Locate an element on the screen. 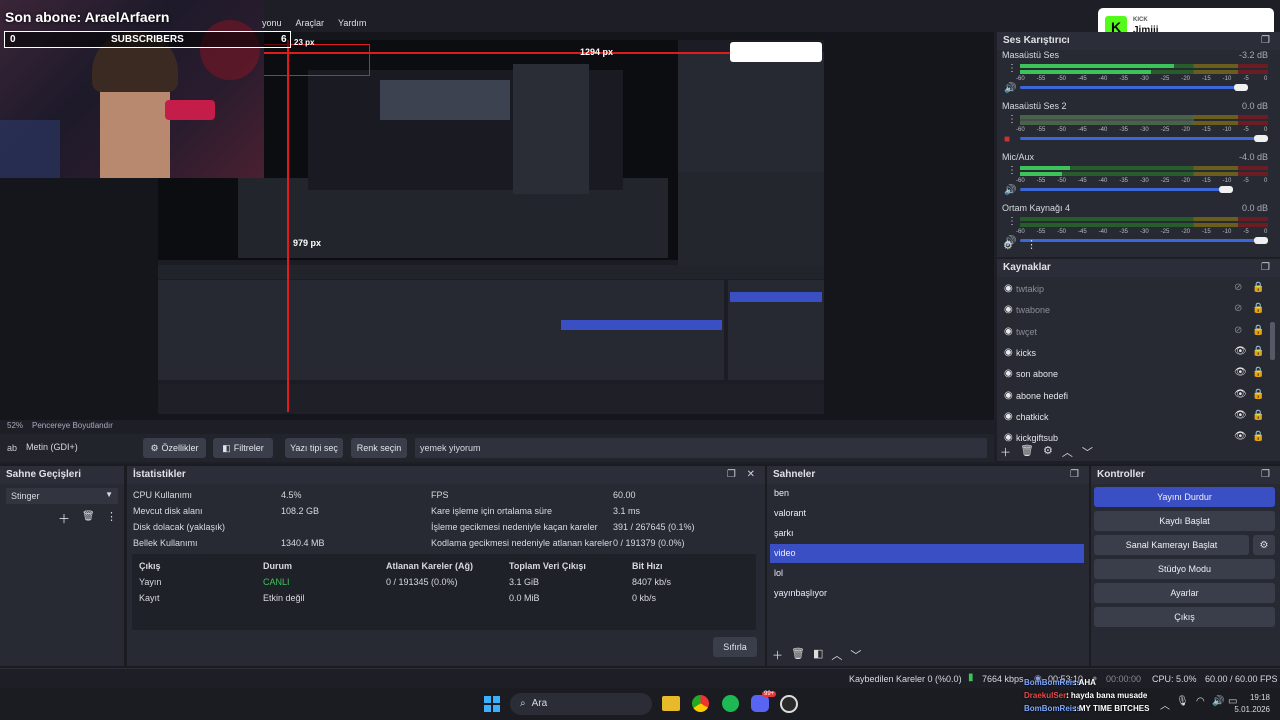 The width and height of the screenshot is (1280, 720). spotify-icon is located at coordinates (730, 703).